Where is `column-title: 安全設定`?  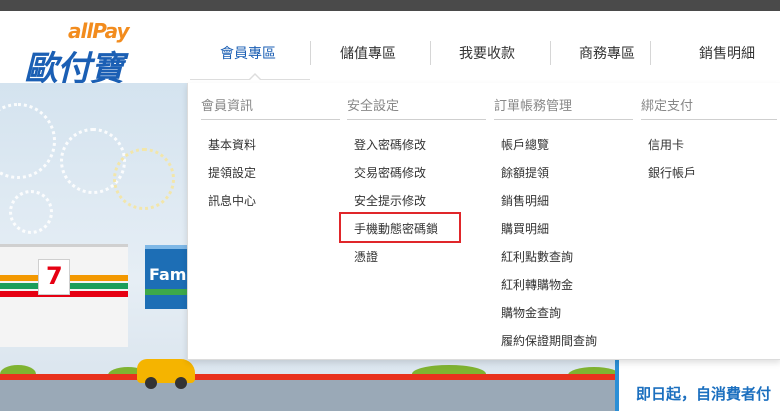
column-title: 安全設定 is located at coordinates (416, 107).